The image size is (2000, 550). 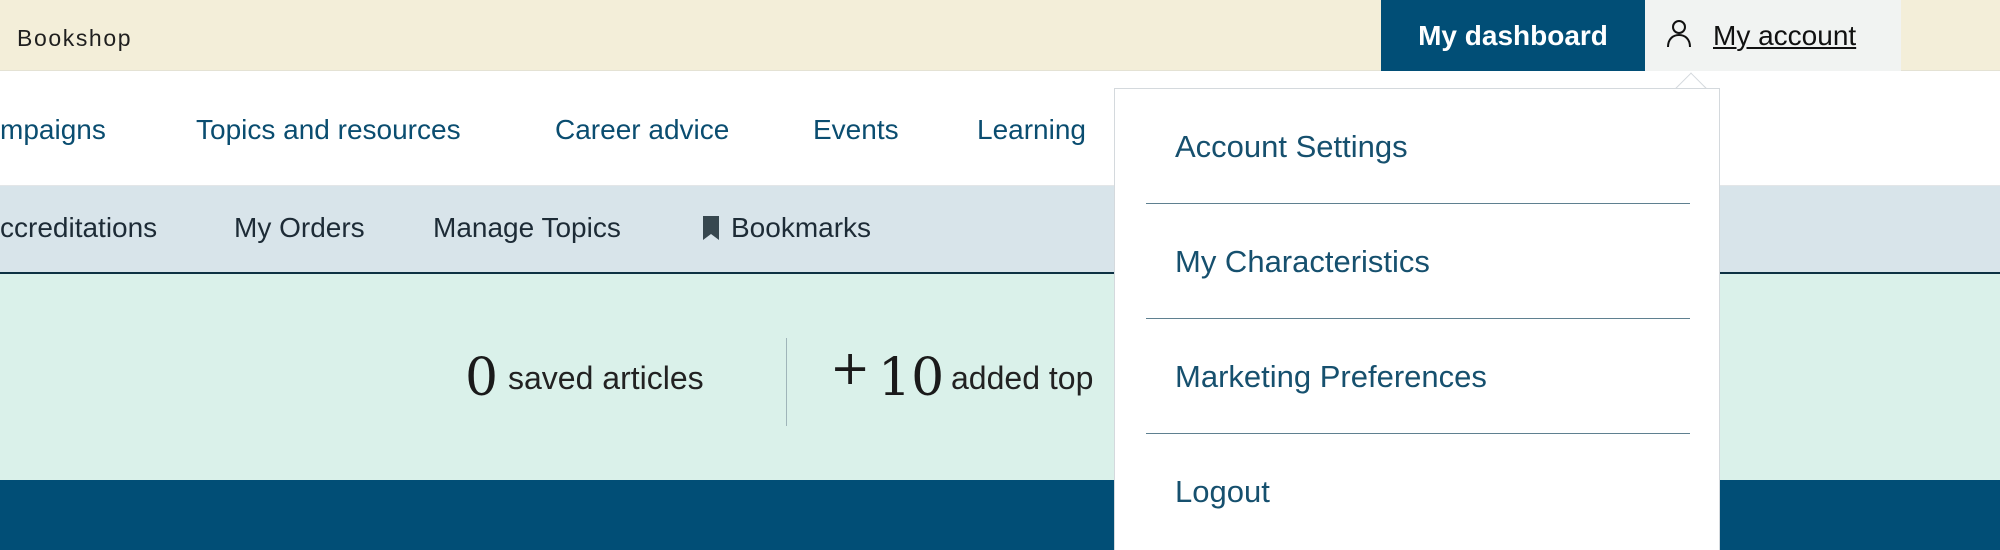 I want to click on nav-item-topics-and-resources: Topics and resources, so click(x=328, y=130).